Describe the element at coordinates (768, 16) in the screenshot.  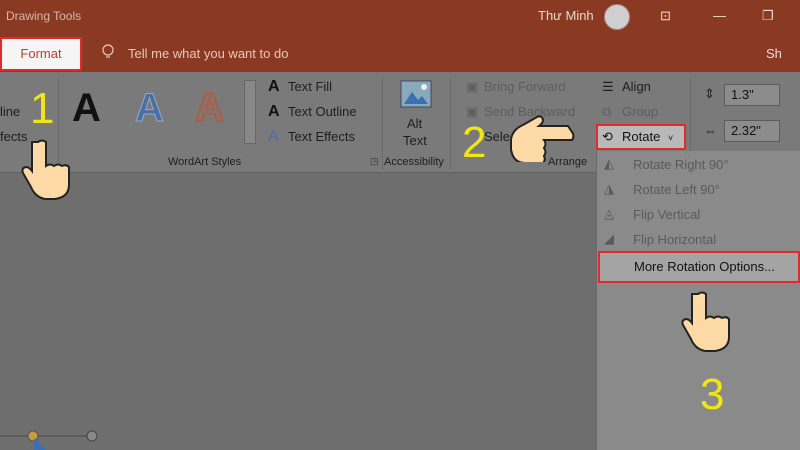
I see `restore-icon: ❐` at that location.